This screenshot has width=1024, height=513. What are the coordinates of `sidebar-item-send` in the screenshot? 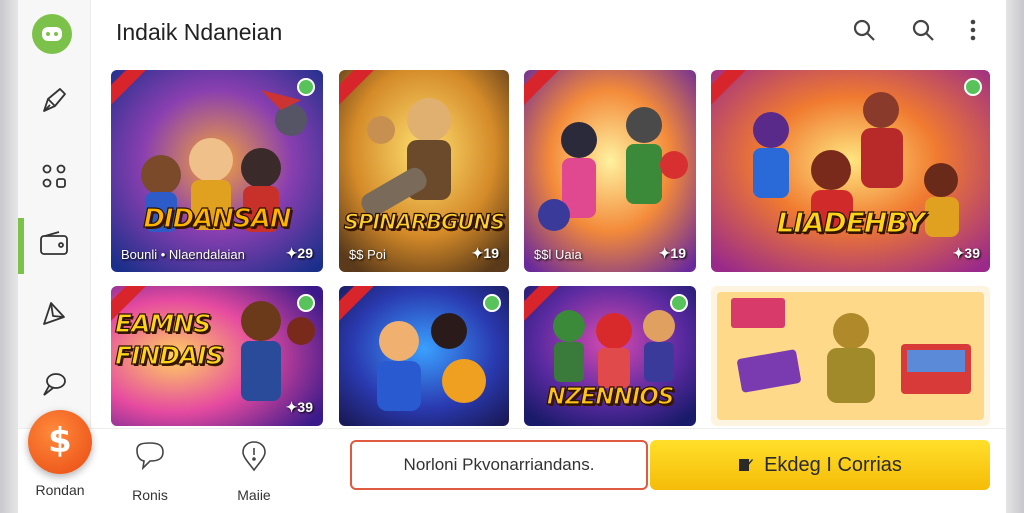 It's located at (54, 316).